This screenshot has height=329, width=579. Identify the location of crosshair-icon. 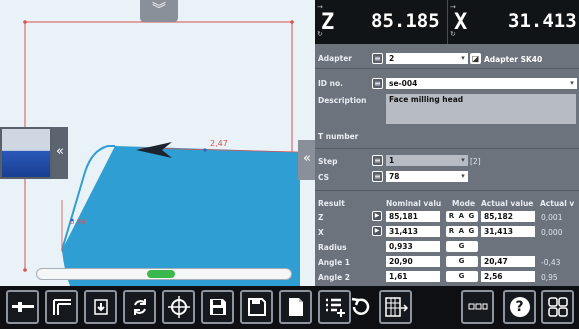
(178, 307).